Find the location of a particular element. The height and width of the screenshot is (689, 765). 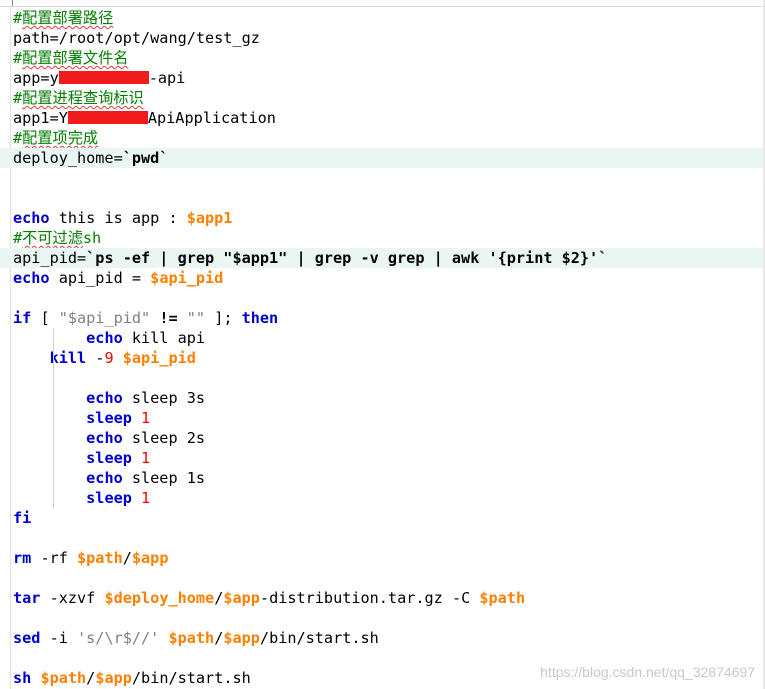

code-token: /bin/start.sh is located at coordinates (191, 678).